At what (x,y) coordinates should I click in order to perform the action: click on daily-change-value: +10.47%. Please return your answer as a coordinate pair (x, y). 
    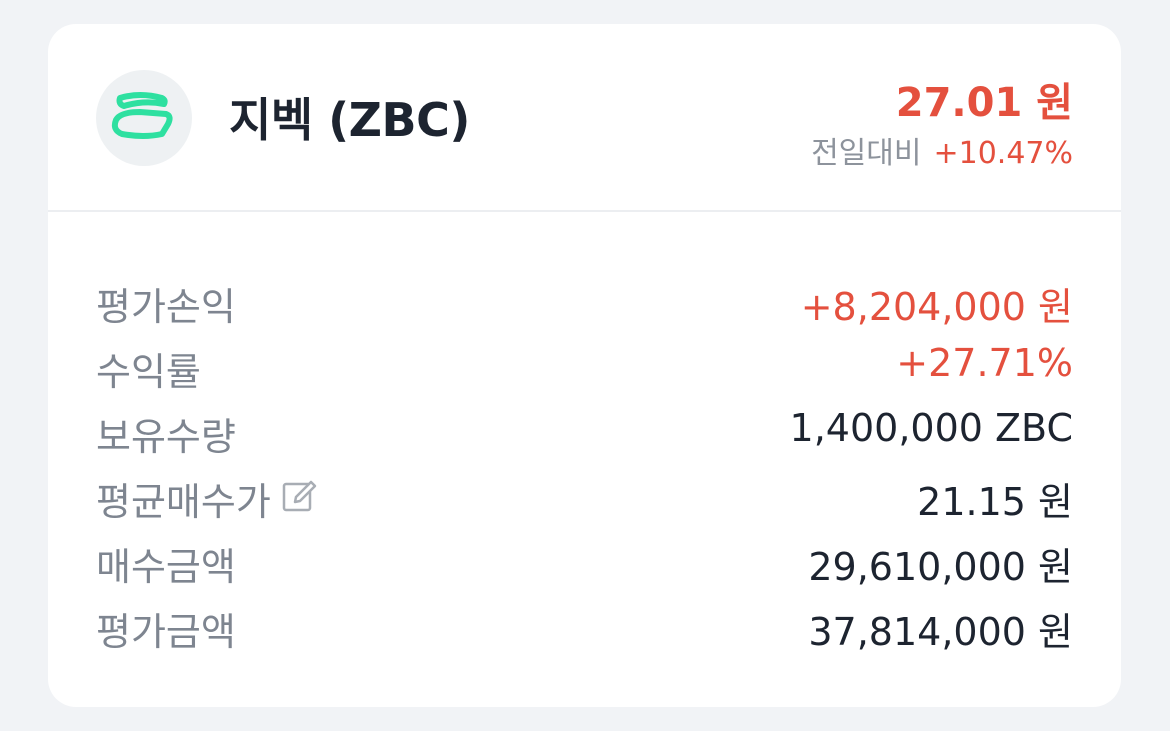
    Looking at the image, I should click on (1003, 153).